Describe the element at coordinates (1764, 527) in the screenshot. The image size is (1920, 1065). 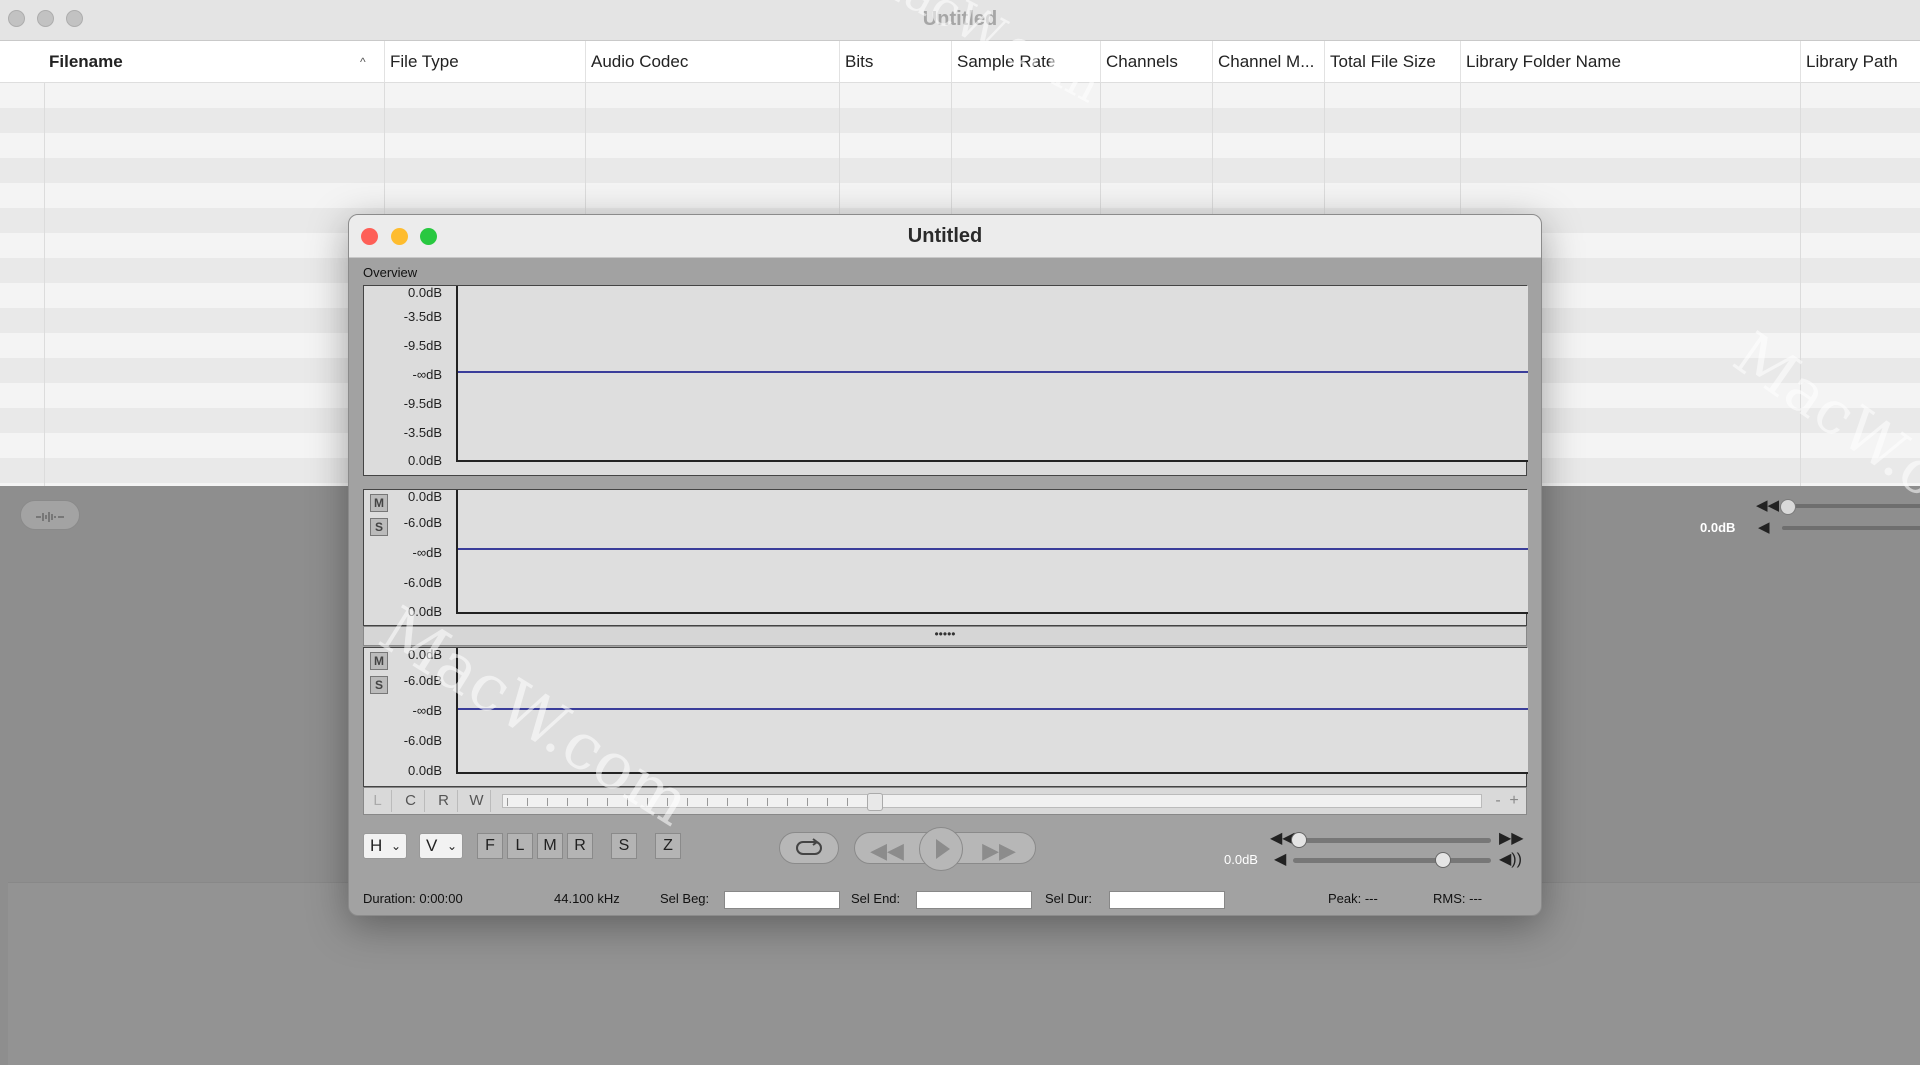
I see `speaker-icon: ◀` at that location.